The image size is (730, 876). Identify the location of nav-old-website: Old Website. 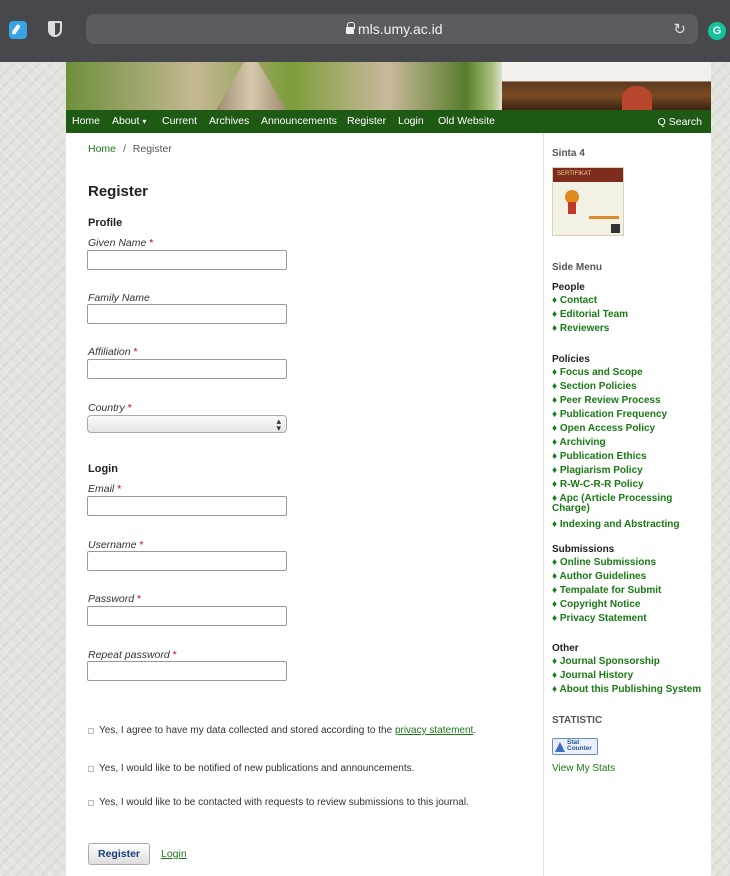
(466, 121).